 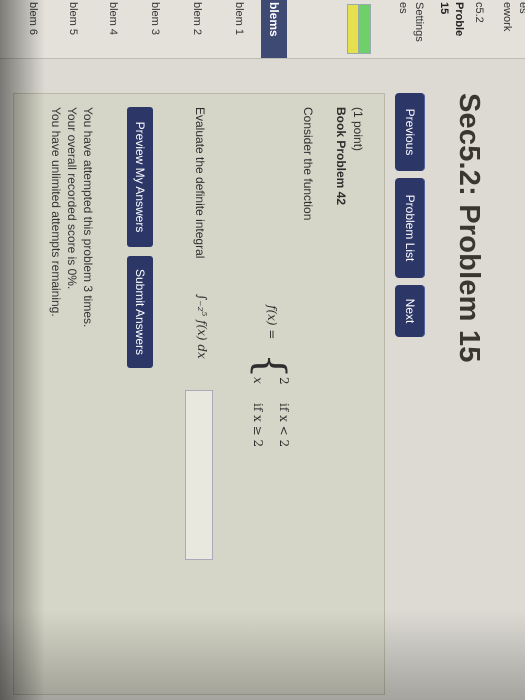 What do you see at coordinates (403, 8) in the screenshot?
I see `sidebar-settings-sub: es` at bounding box center [403, 8].